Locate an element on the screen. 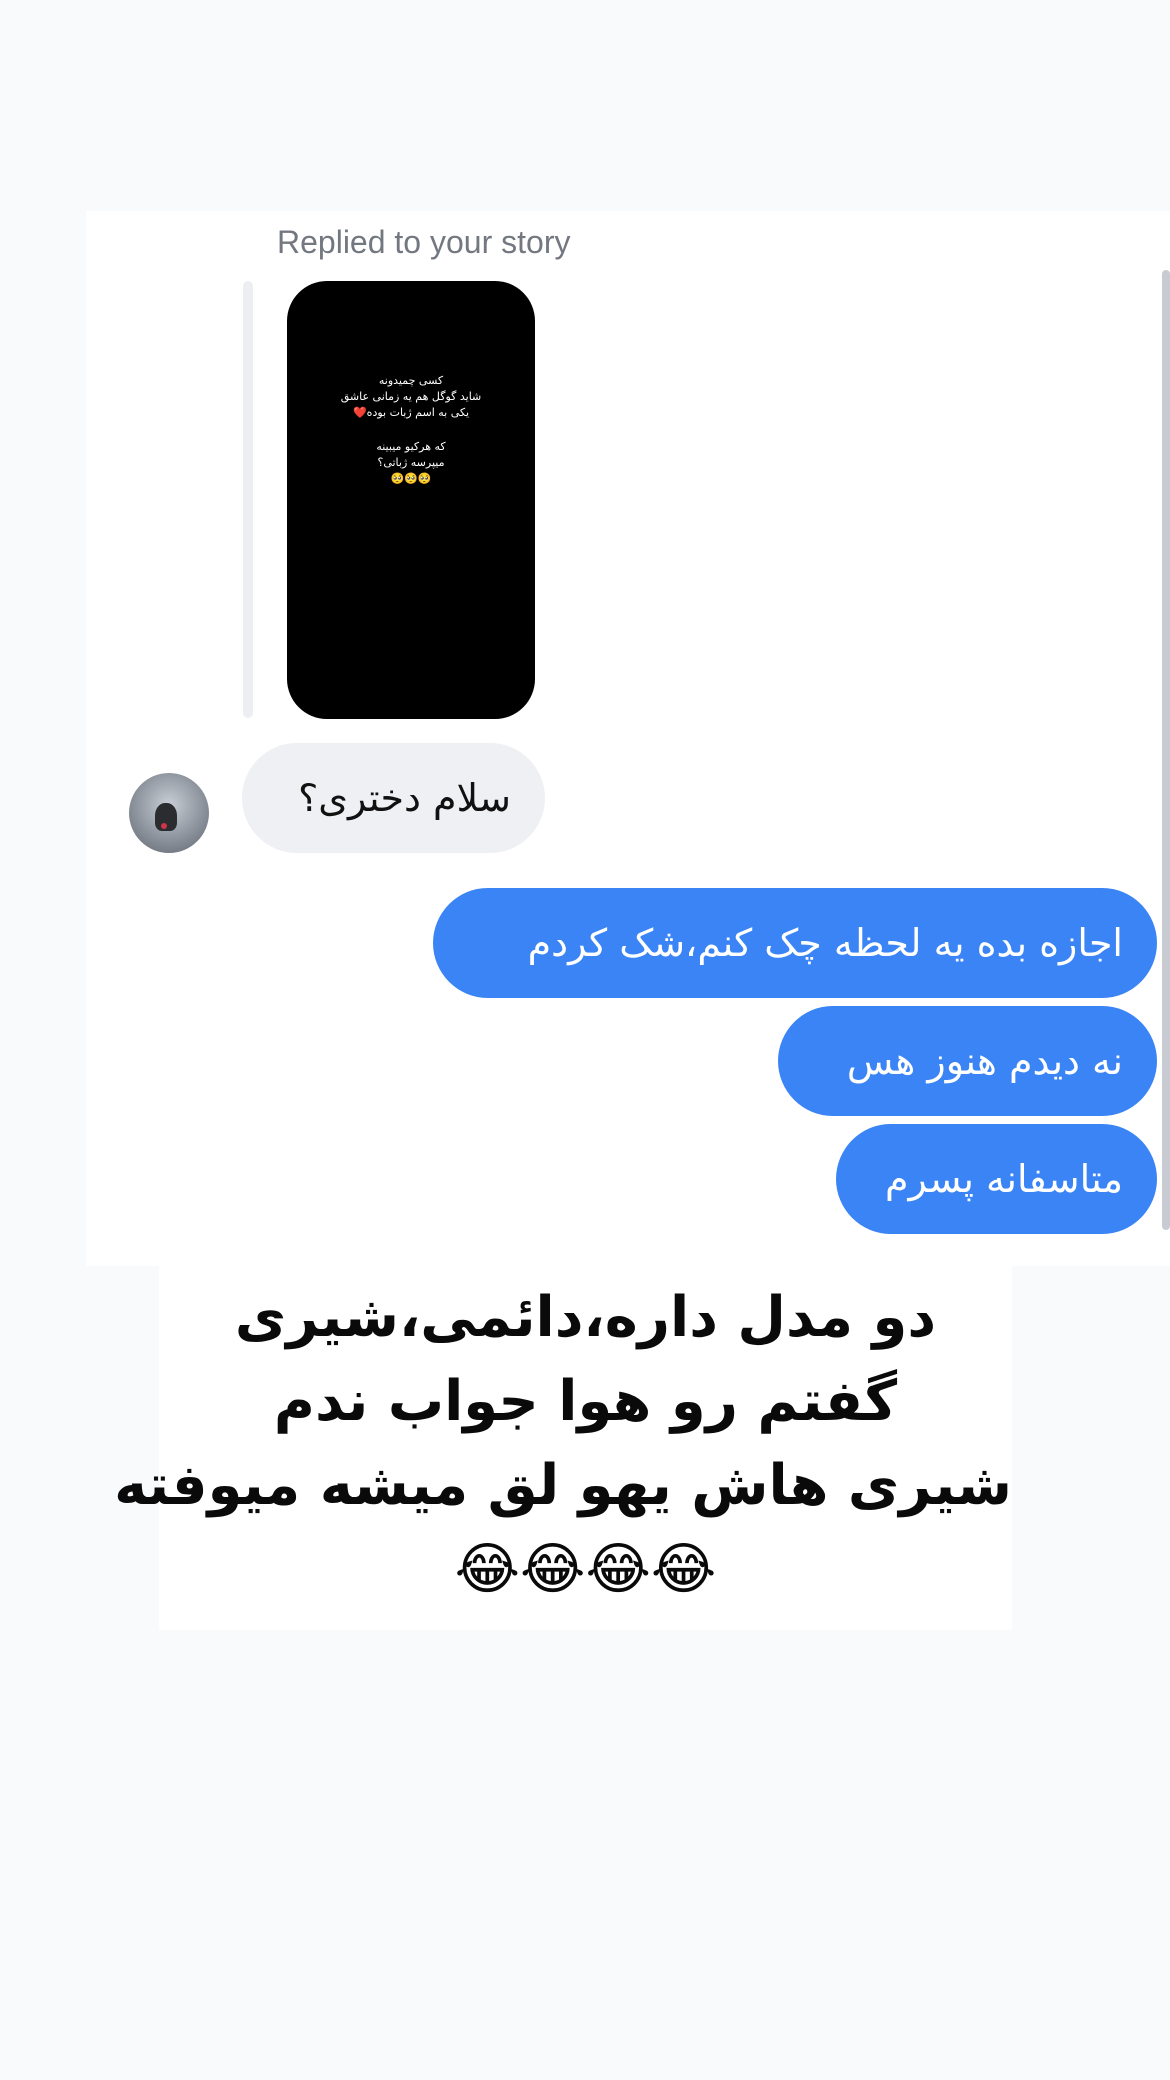  story-text-line: یکی به اسم ژبات بوده❤️ is located at coordinates (411, 412).